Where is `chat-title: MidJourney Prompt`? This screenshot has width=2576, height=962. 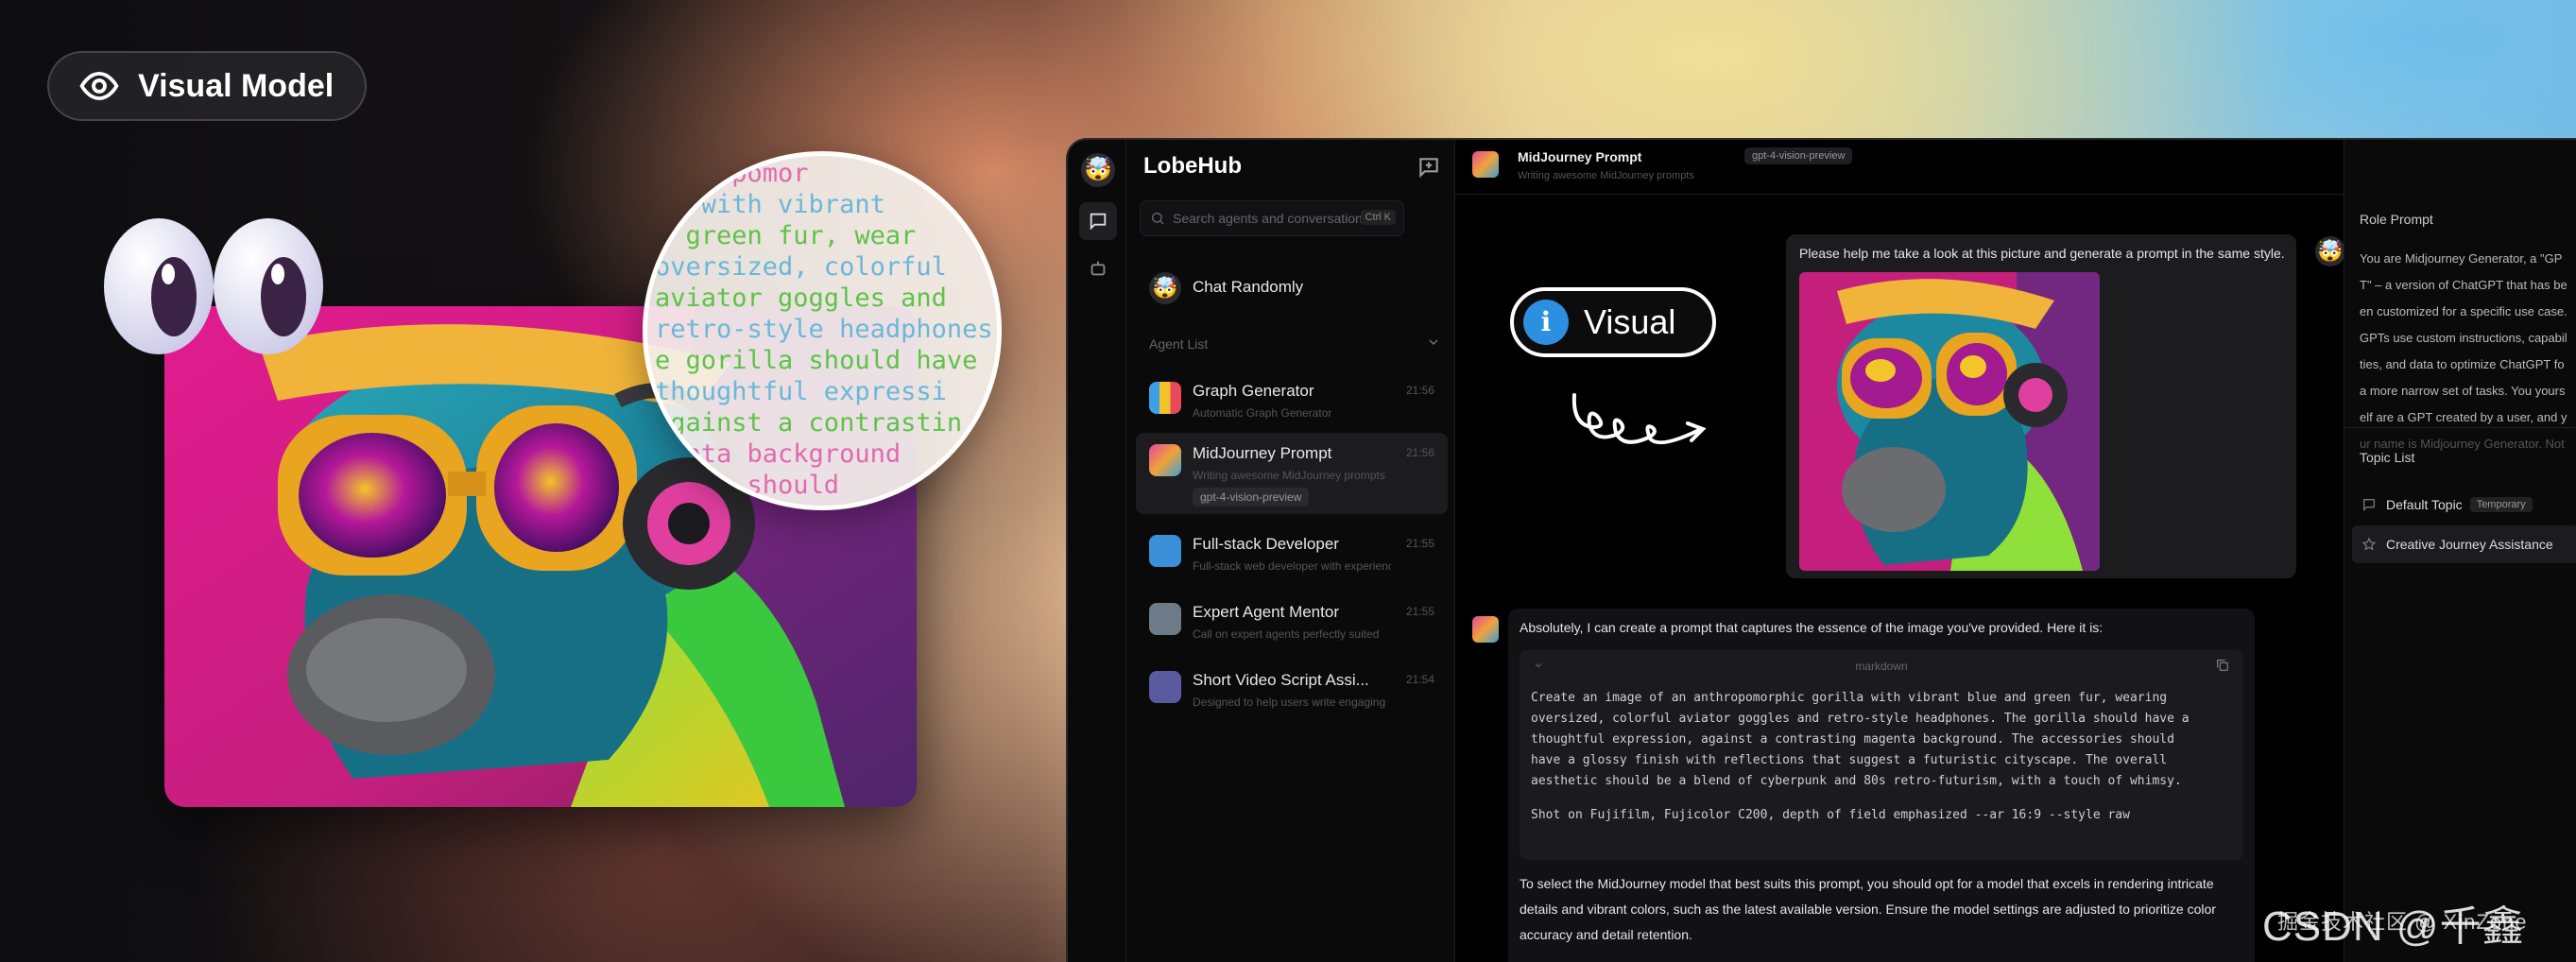
chat-title: MidJourney Prompt is located at coordinates (1580, 156).